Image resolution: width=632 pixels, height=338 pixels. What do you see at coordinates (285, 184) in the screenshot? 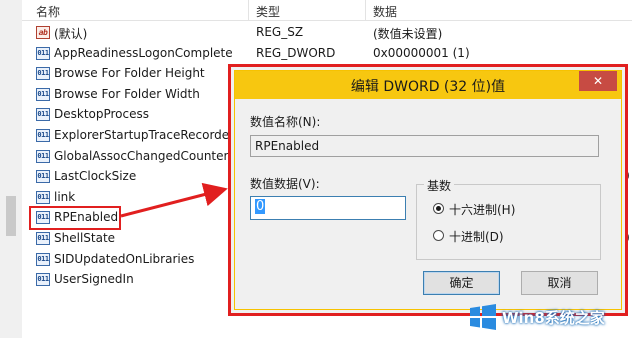
I see `value-data-label: 数值数据(V):` at bounding box center [285, 184].